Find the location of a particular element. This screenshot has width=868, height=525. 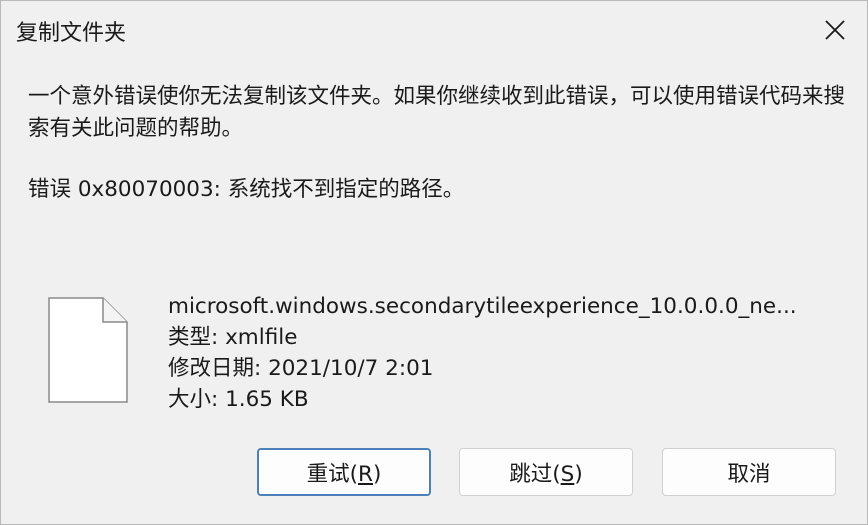

cancel-button: 取消 is located at coordinates (749, 472).